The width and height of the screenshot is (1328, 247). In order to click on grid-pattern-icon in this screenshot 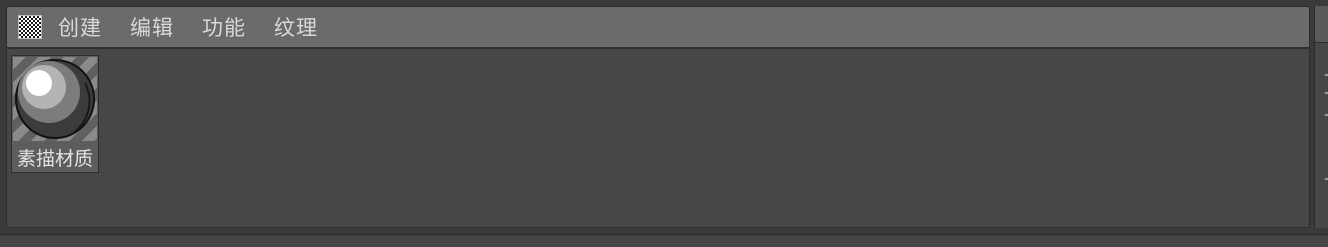, I will do `click(30, 27)`.